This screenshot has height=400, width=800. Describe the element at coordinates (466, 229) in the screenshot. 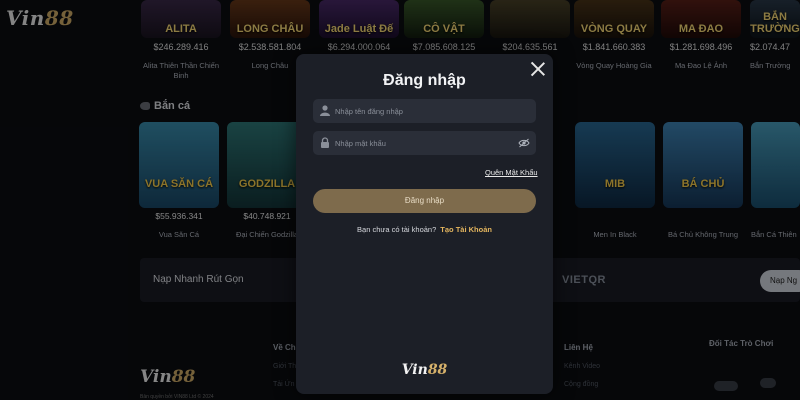

I see `register-link: Tạo Tài Khoản` at that location.